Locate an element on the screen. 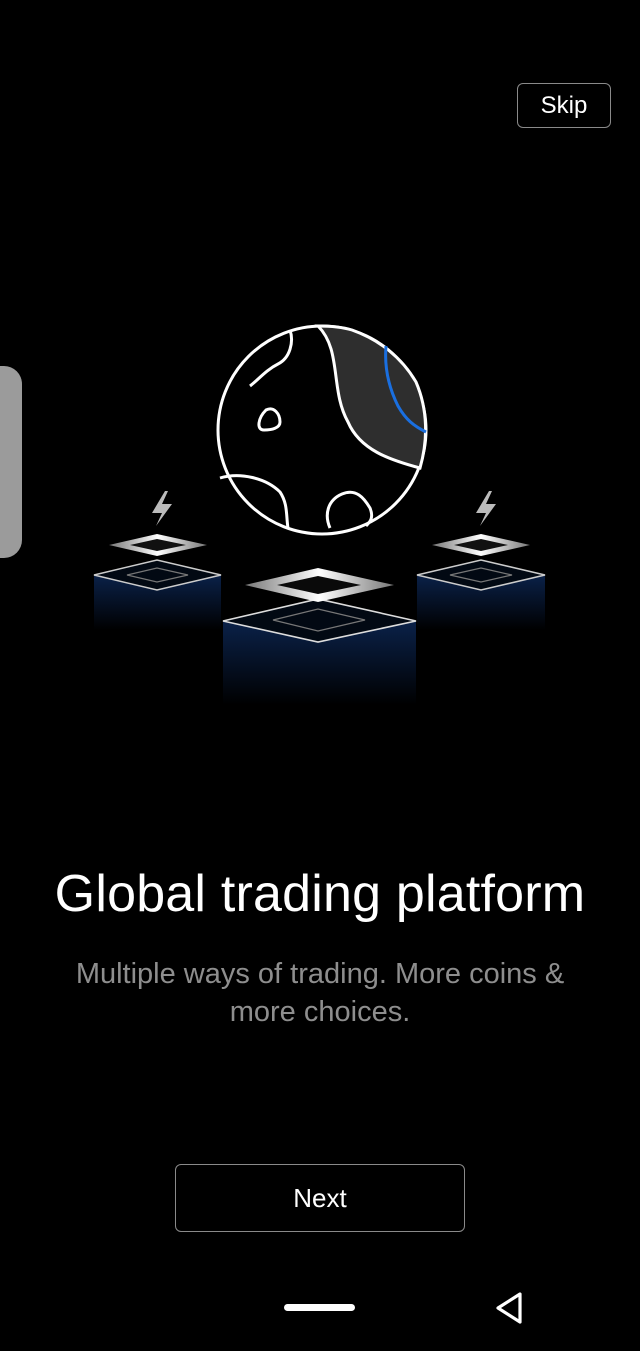  edge-panel-handle is located at coordinates (11, 462).